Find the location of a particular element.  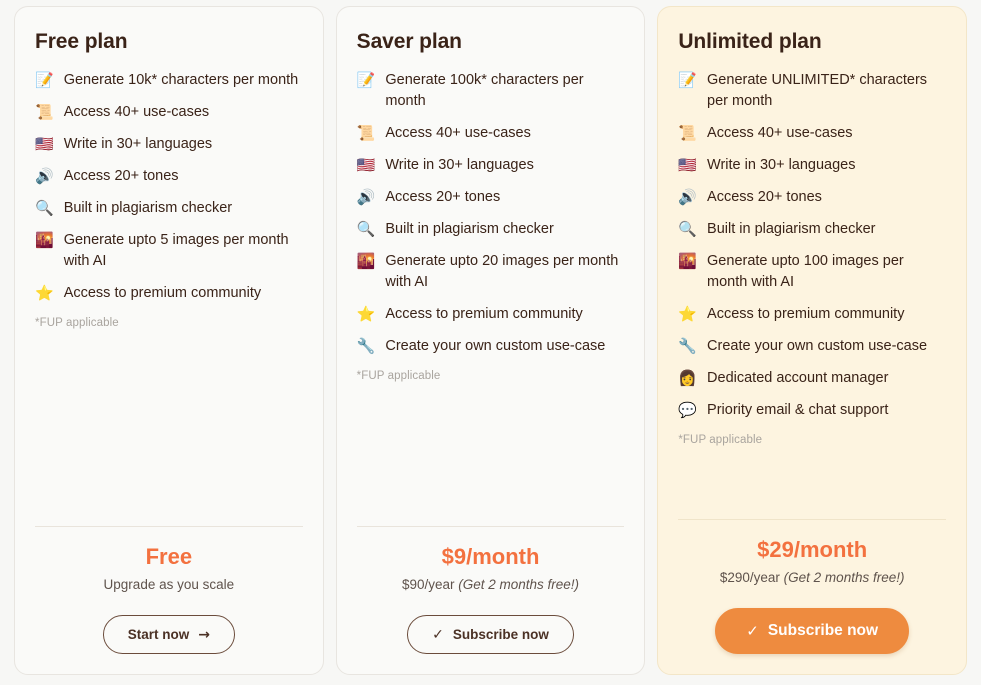

feature-item: 💬 Priority email & chat support is located at coordinates (812, 410).